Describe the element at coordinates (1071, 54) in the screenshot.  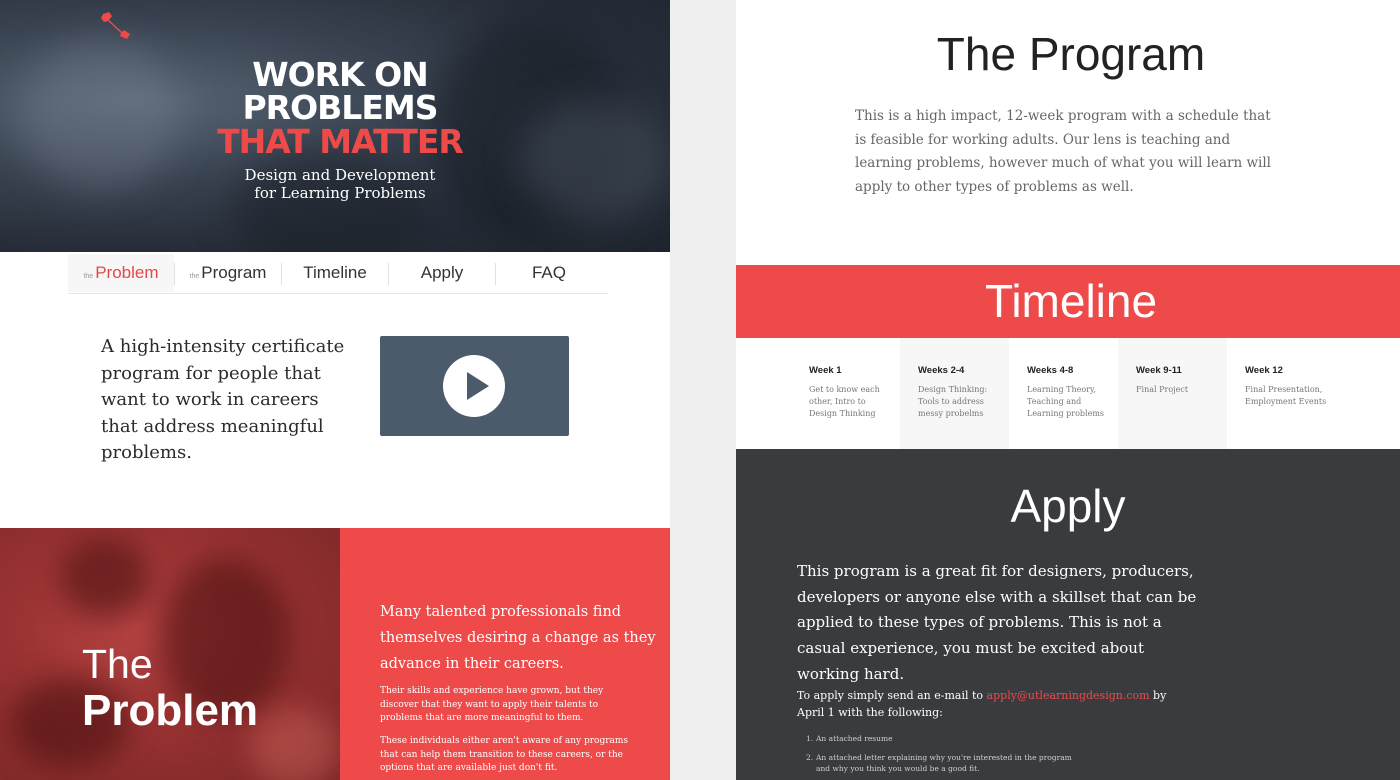
I see `program-title: The Program` at that location.